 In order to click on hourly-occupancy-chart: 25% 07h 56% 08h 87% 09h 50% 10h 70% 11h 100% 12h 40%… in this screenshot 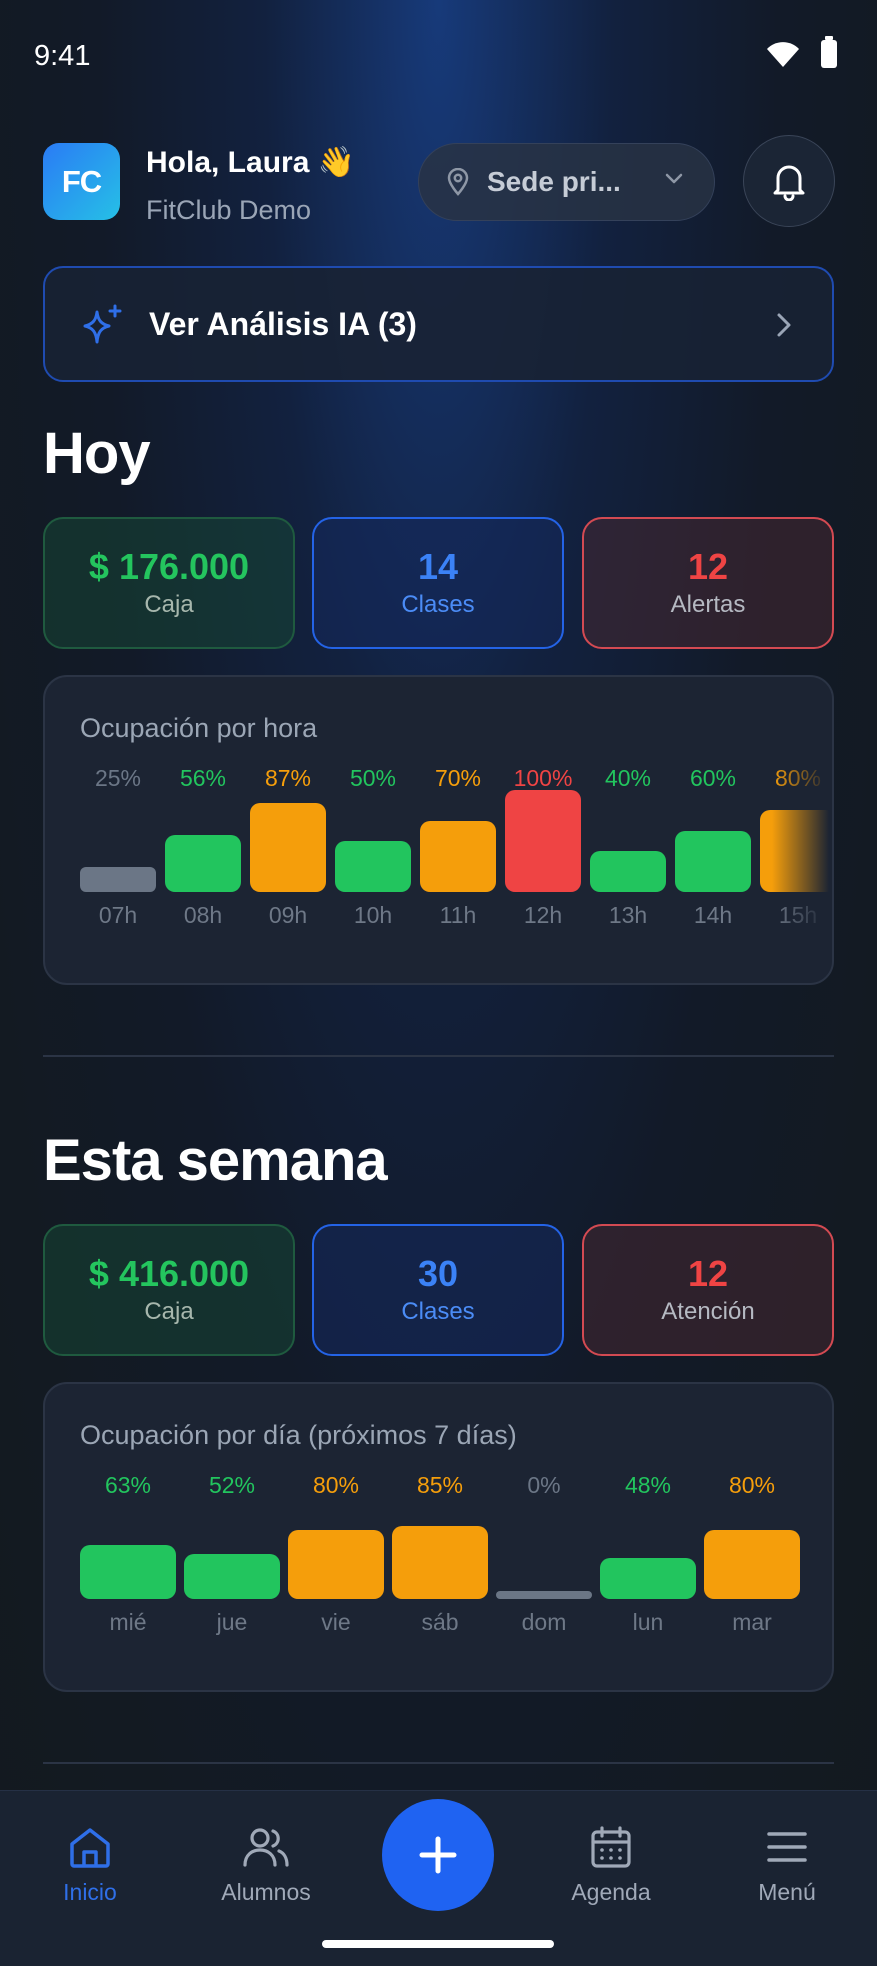, I will do `click(456, 855)`.